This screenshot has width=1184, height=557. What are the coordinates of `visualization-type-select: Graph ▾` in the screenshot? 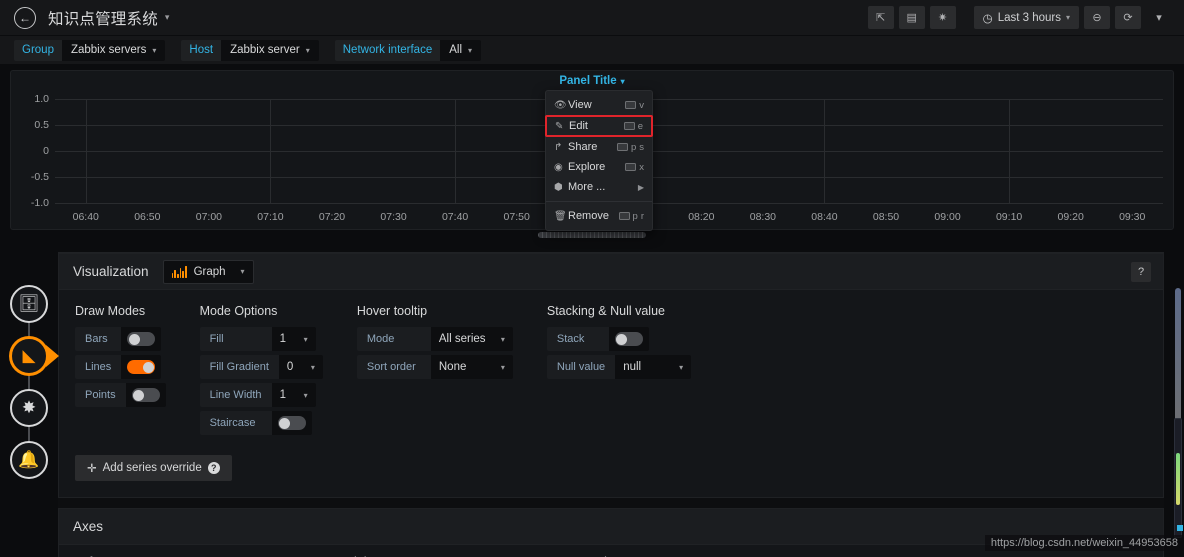 It's located at (208, 271).